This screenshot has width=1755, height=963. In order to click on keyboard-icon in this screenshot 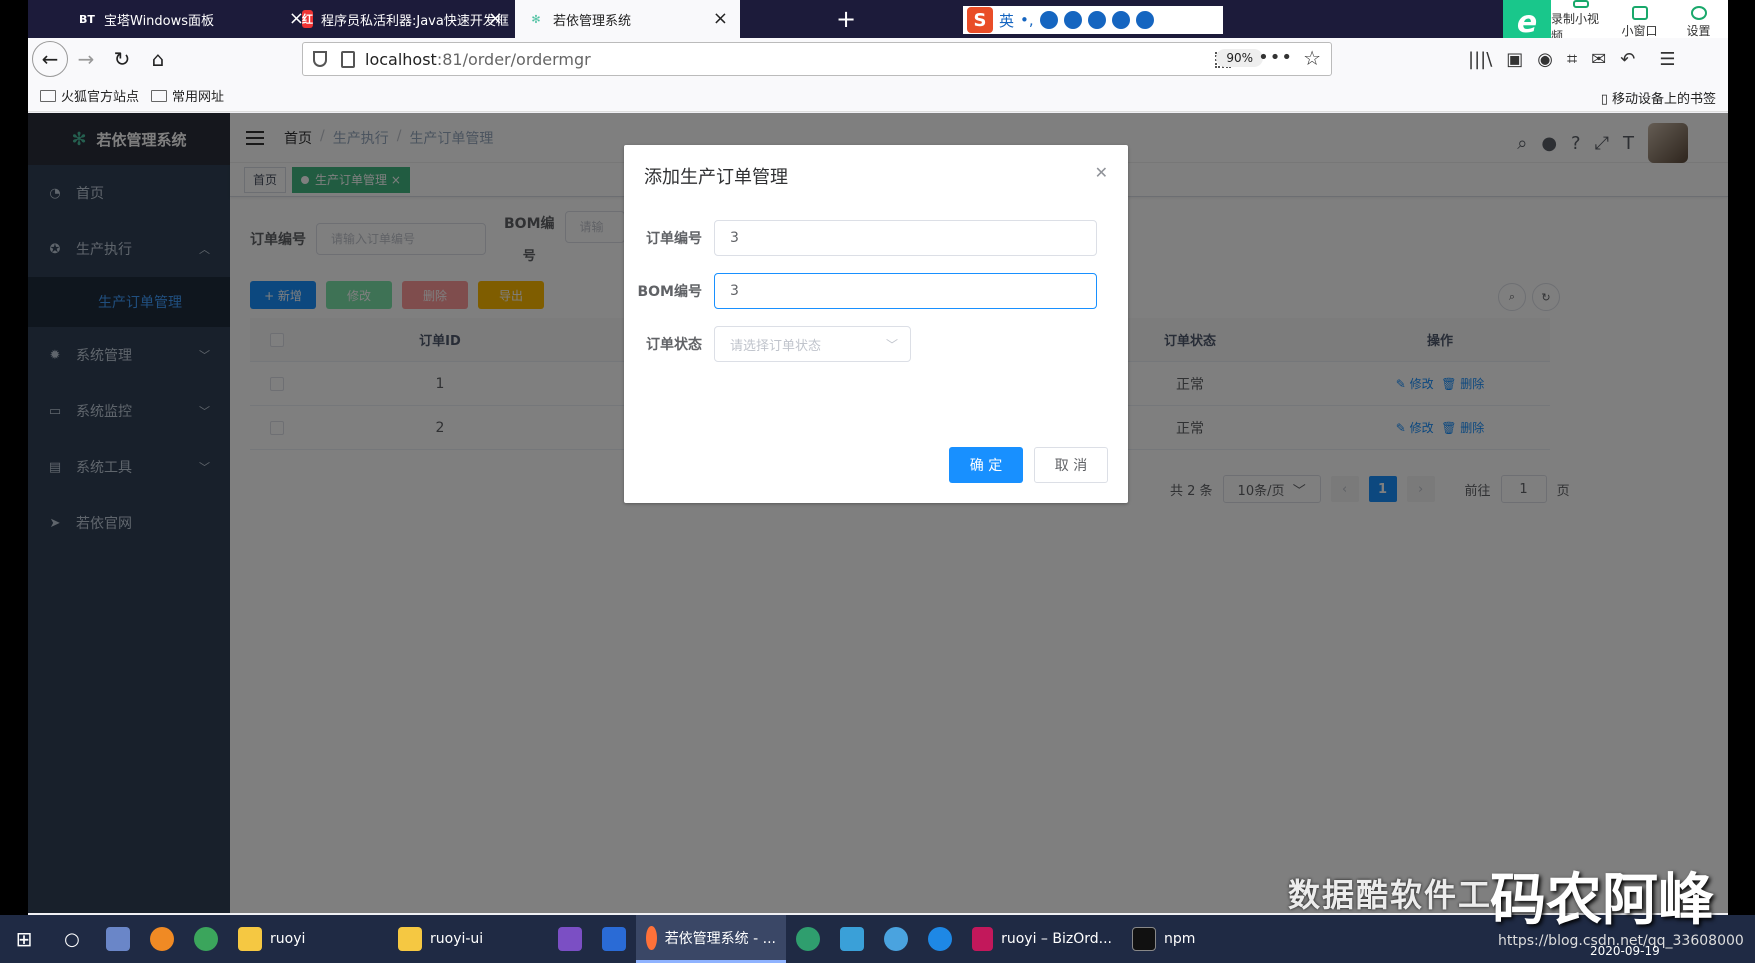, I will do `click(1096, 20)`.